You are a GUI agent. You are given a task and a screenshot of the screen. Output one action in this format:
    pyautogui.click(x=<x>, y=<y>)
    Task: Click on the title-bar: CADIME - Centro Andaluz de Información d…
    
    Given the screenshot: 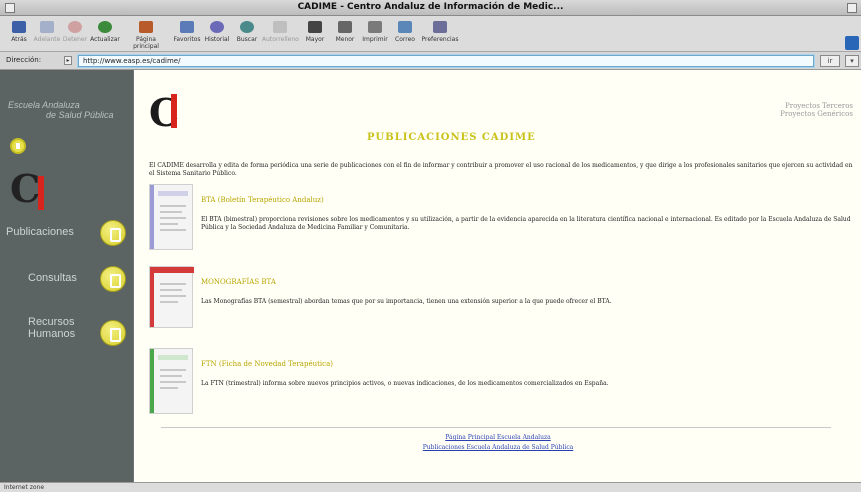 What is the action you would take?
    pyautogui.click(x=430, y=8)
    